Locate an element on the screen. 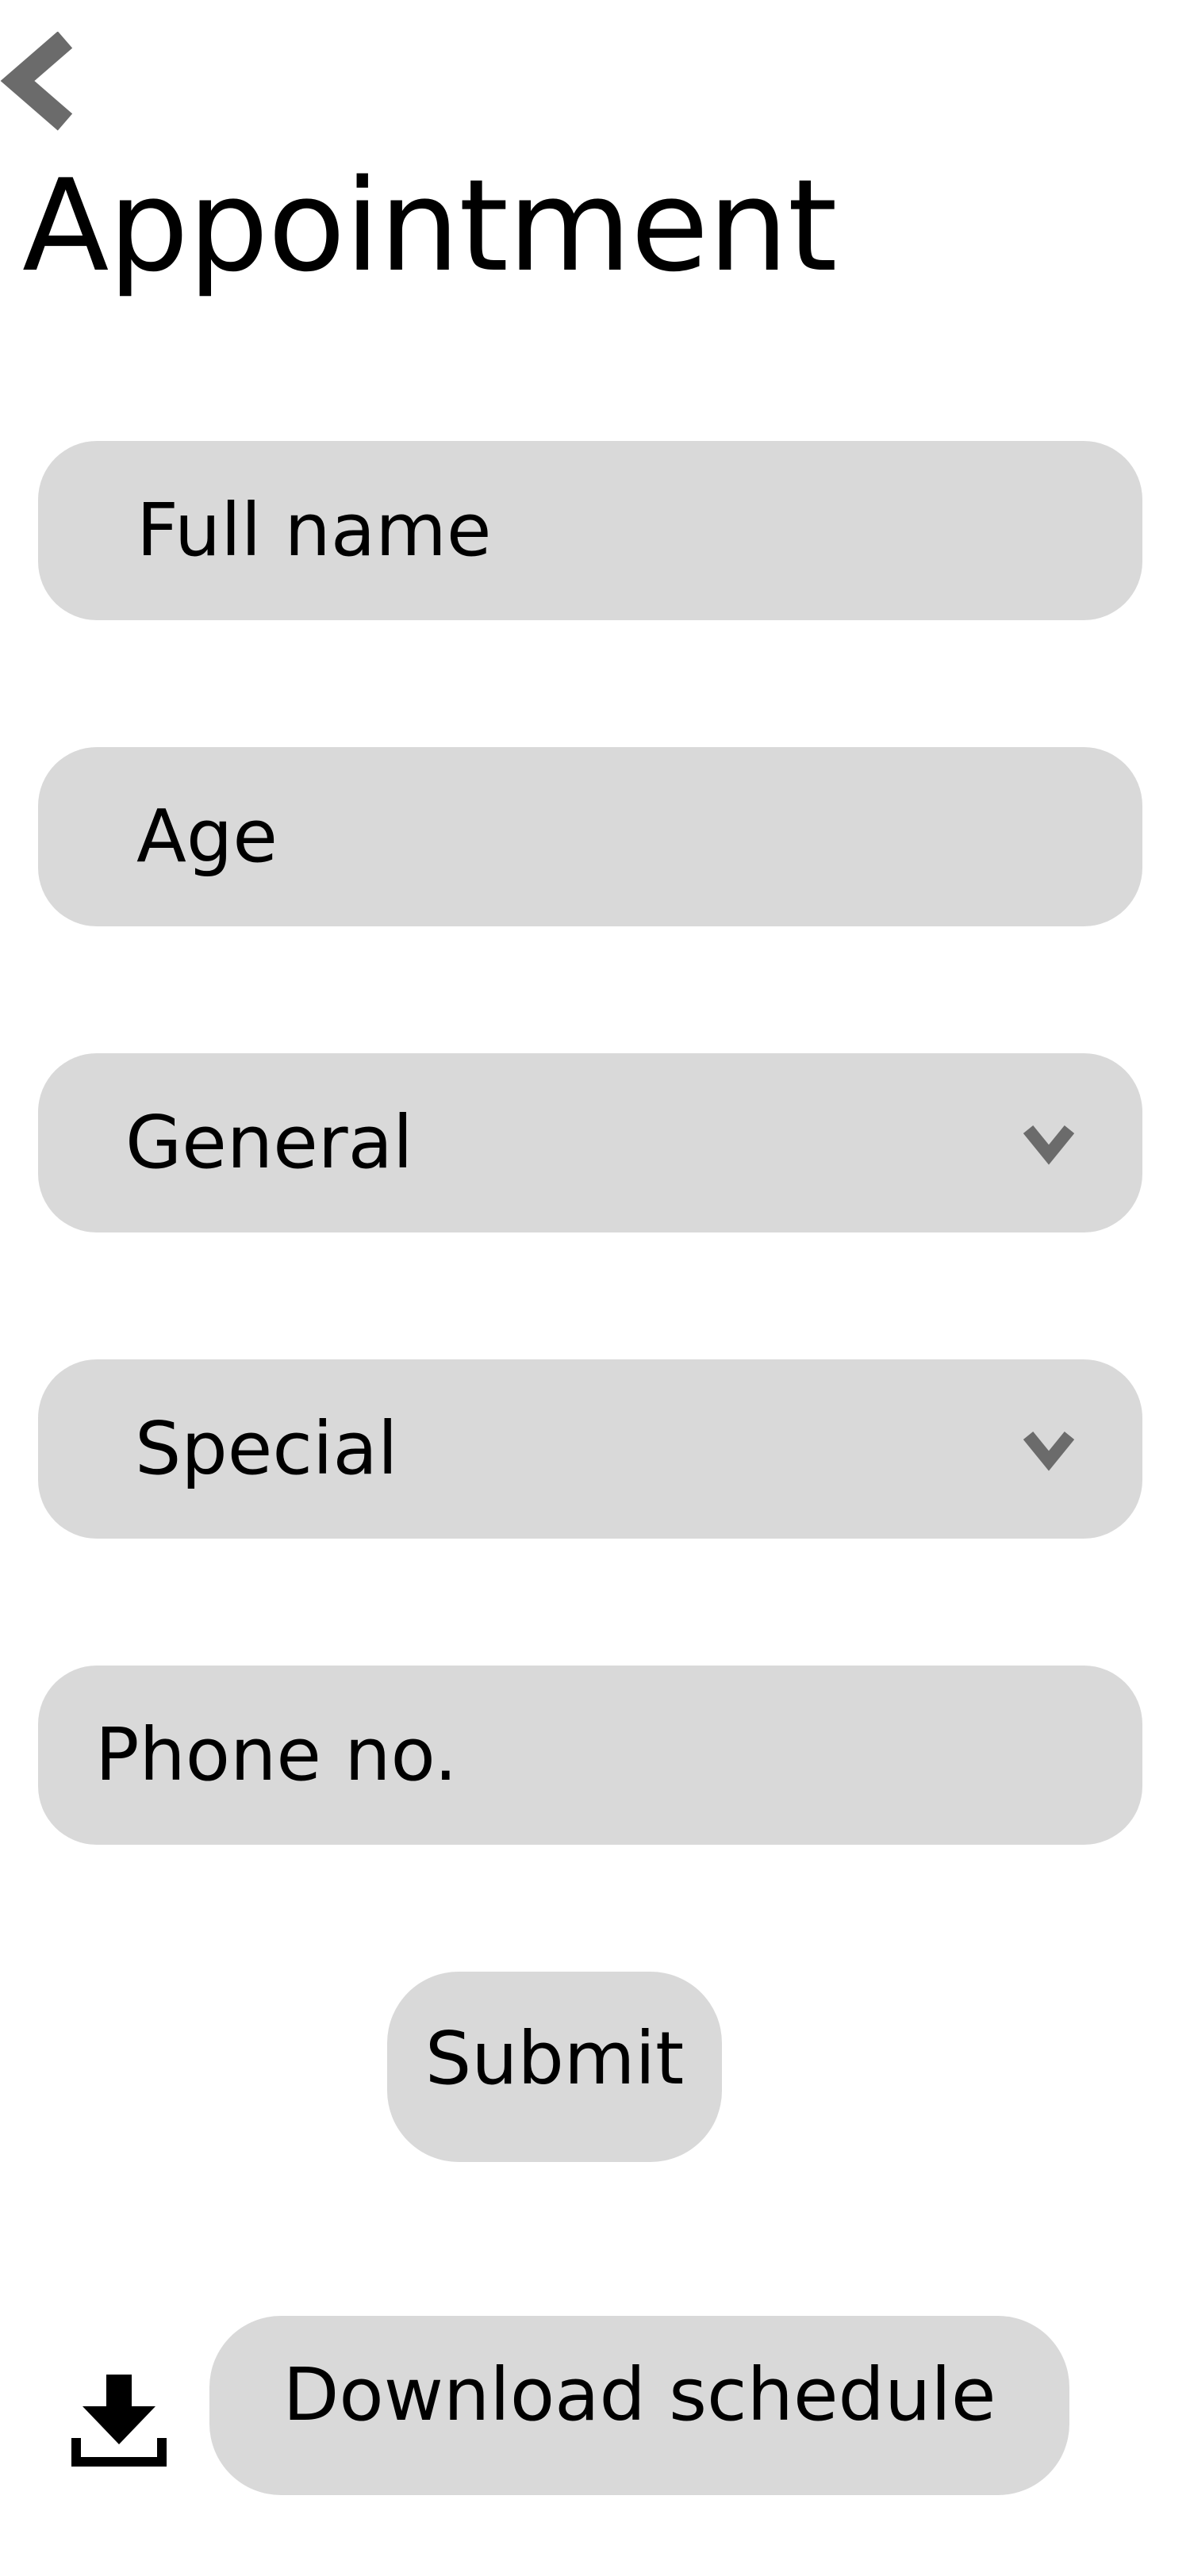  age-placeholder: Age is located at coordinates (207, 836).